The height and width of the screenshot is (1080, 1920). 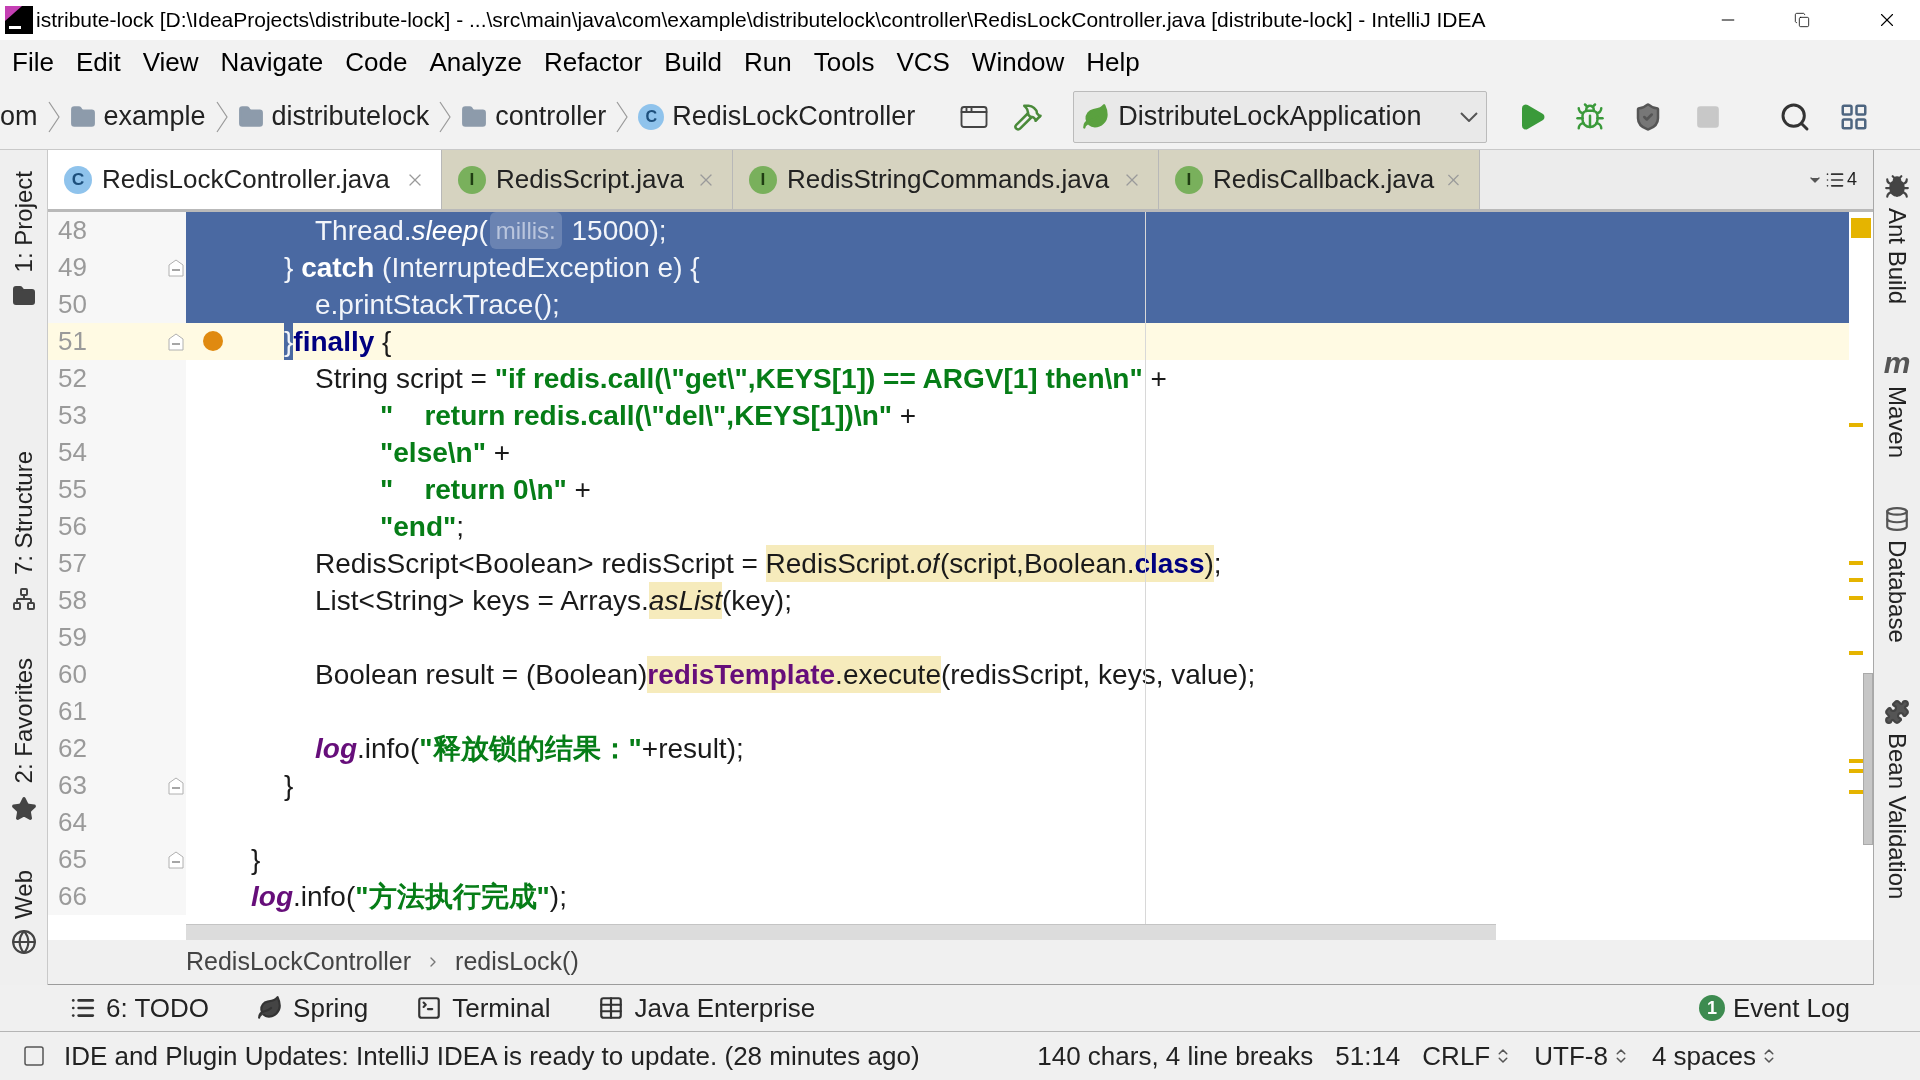 I want to click on count-badge: 1, so click(x=1711, y=1008).